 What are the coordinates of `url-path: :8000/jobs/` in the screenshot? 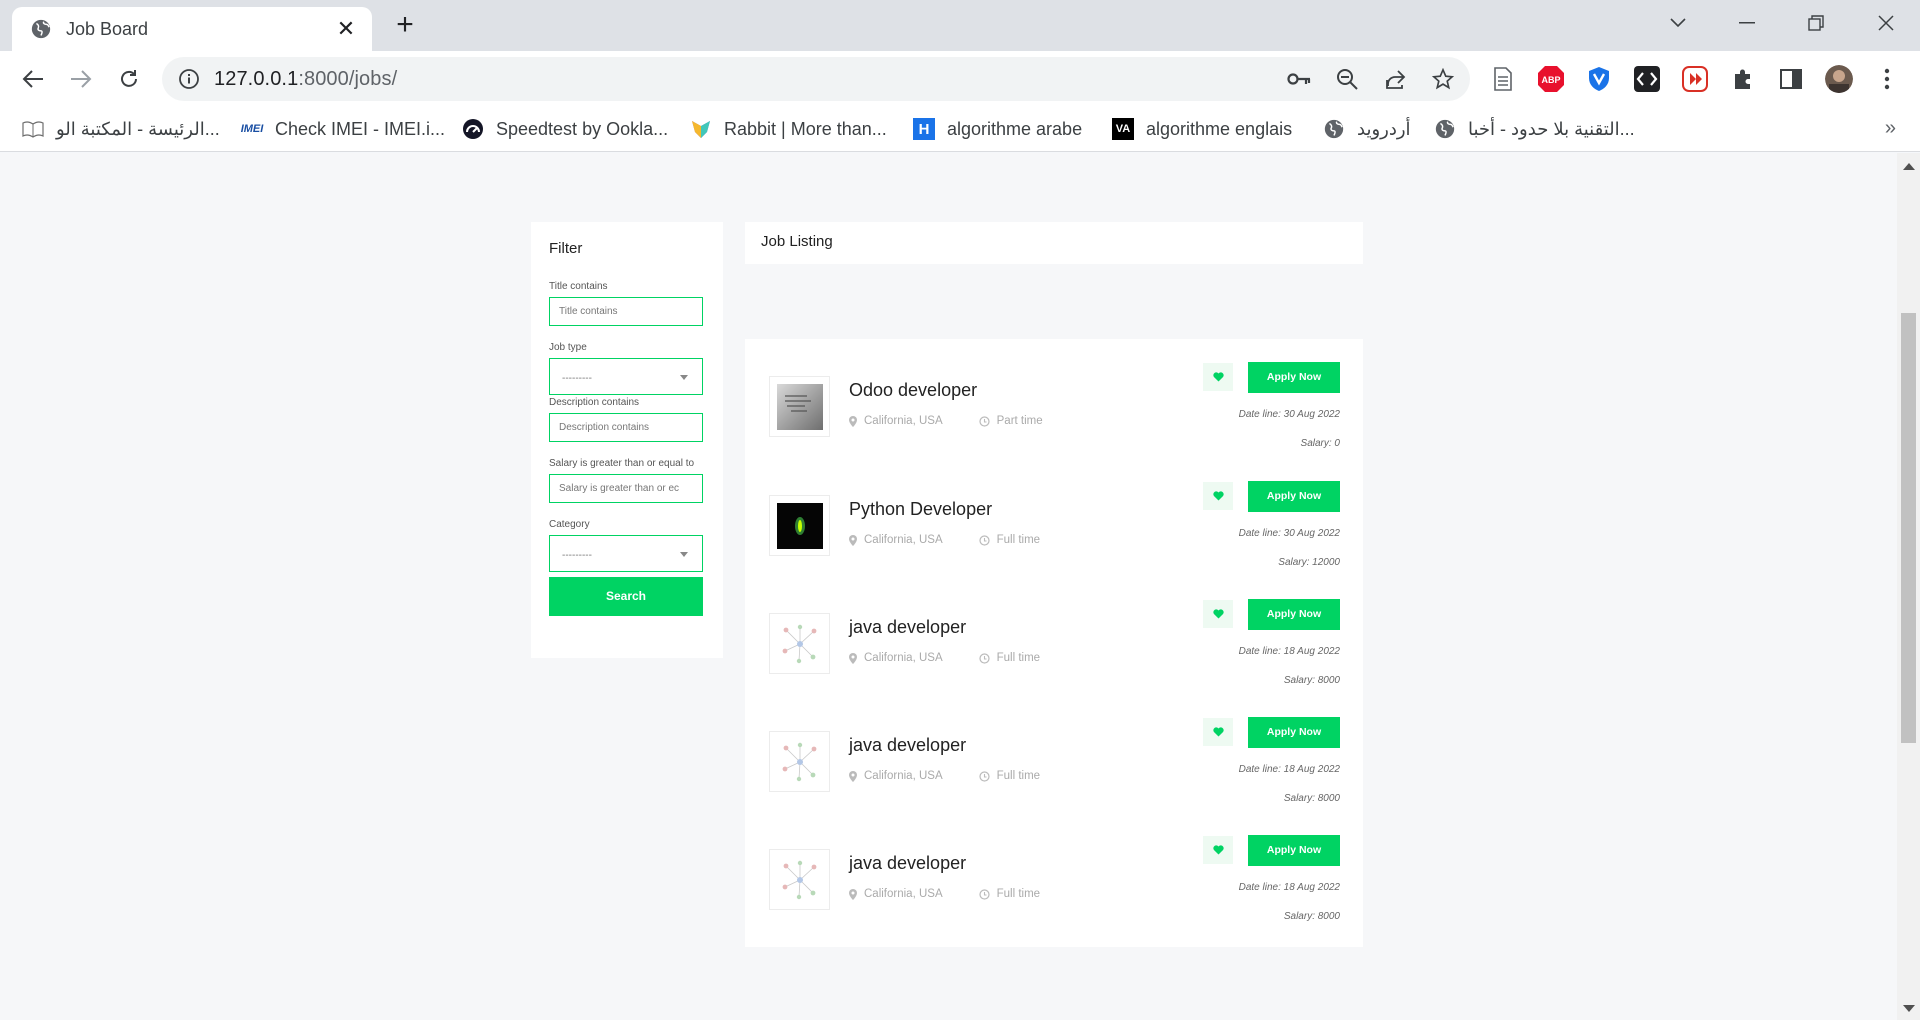 It's located at (348, 78).